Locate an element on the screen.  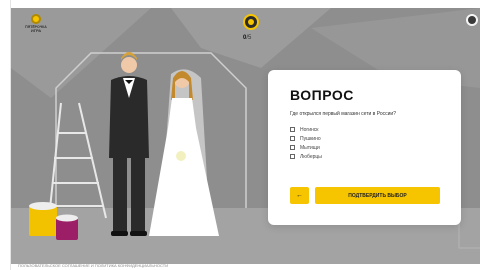
arrow-left-icon: ← is located at coordinates (299, 195).